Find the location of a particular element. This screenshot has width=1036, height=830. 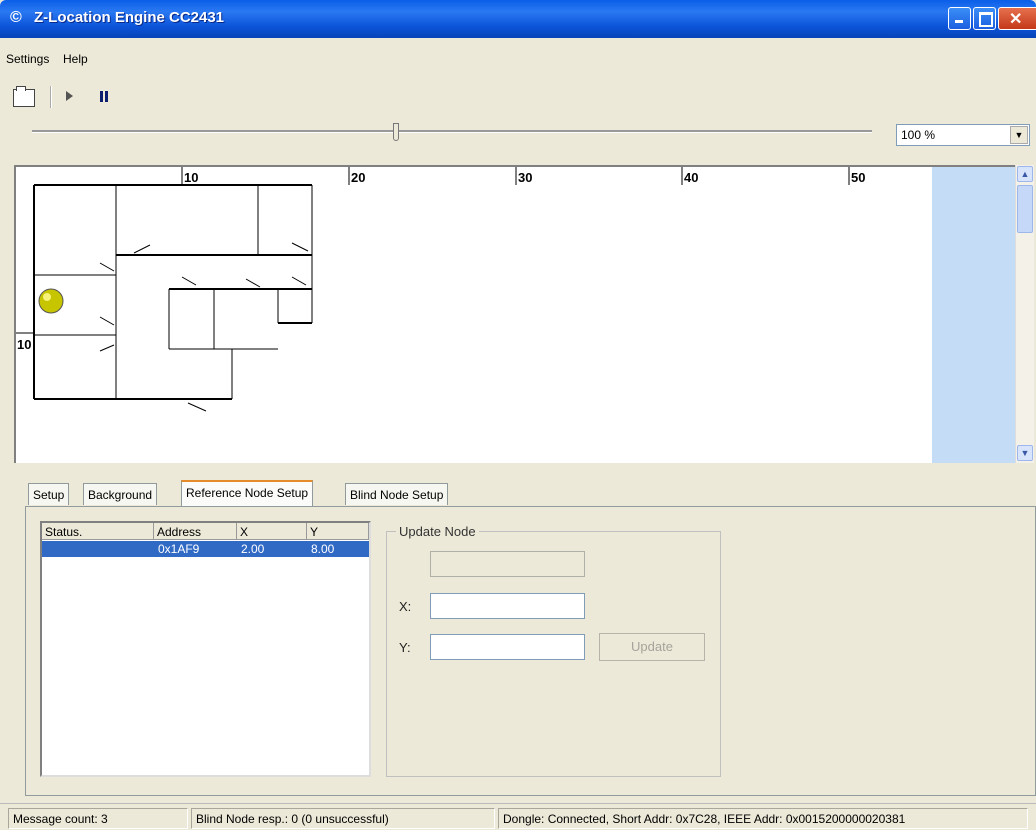

zoom-value: 100 % is located at coordinates (918, 135).